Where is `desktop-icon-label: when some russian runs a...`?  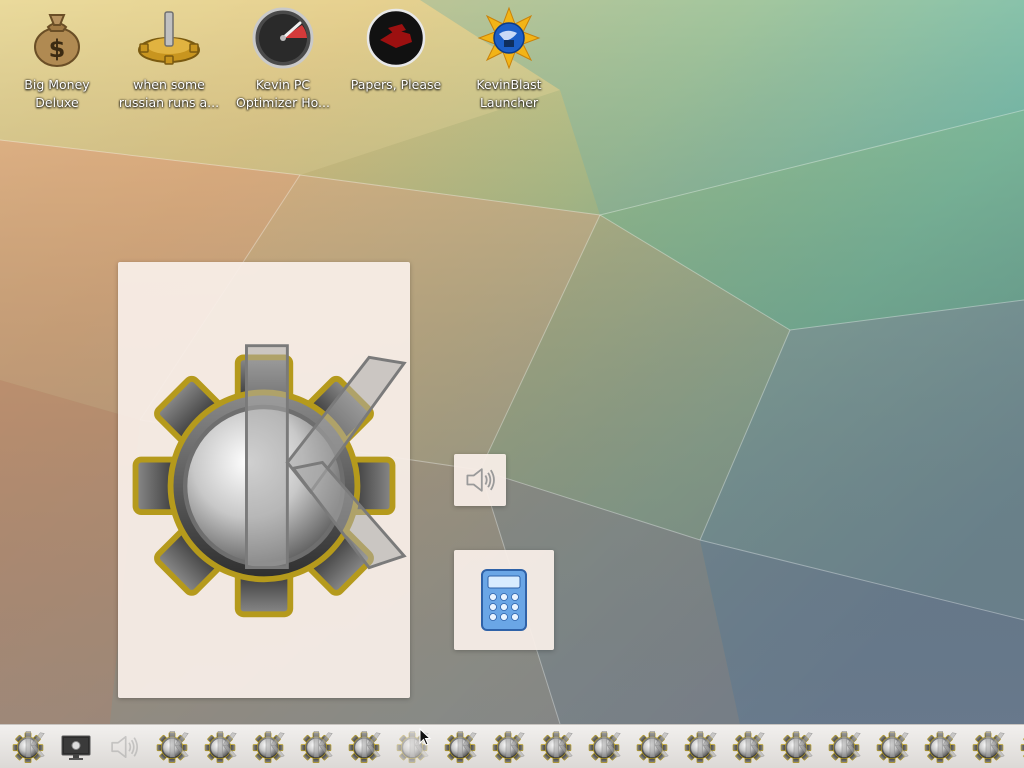 desktop-icon-label: when some russian runs a... is located at coordinates (169, 93).